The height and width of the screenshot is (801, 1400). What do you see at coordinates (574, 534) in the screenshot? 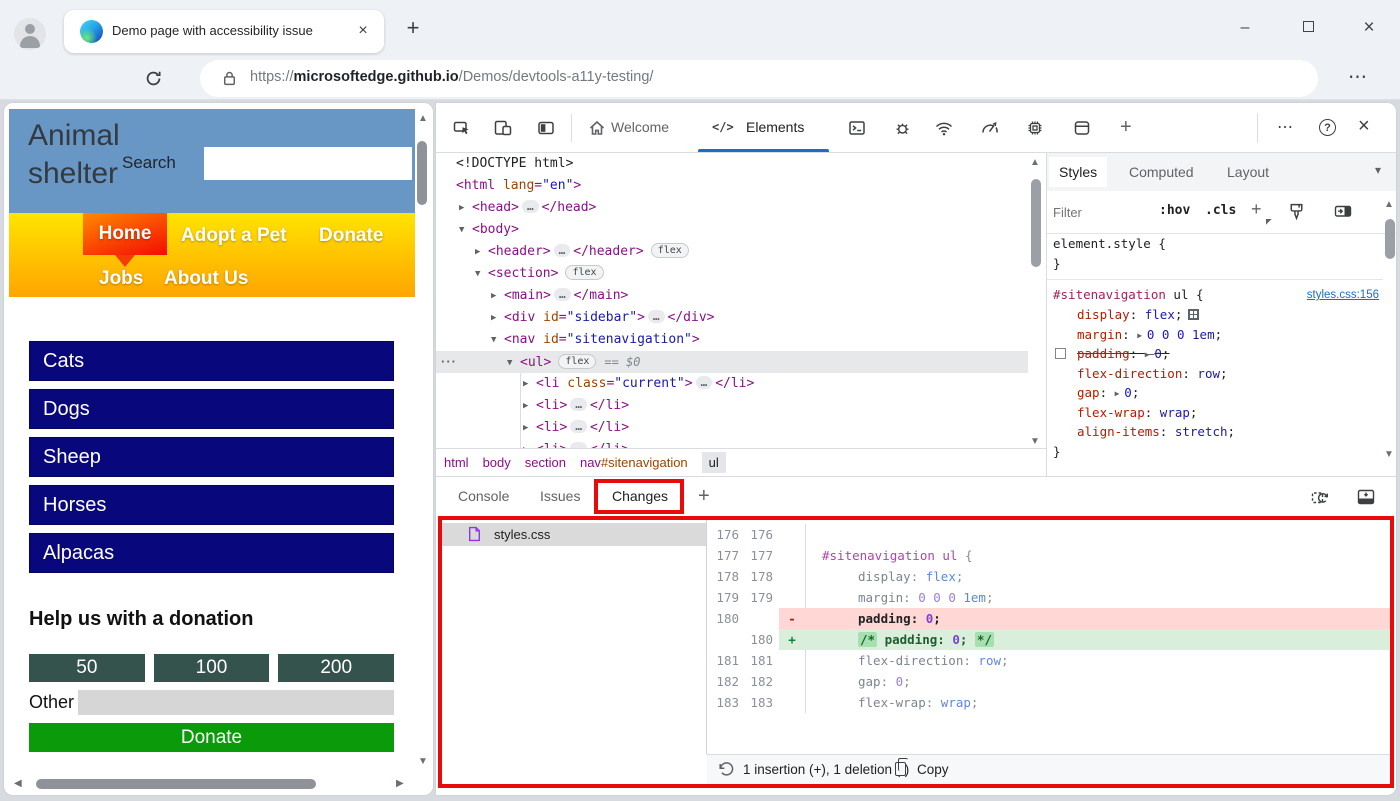
I see `file-item-selected: styles.css` at bounding box center [574, 534].